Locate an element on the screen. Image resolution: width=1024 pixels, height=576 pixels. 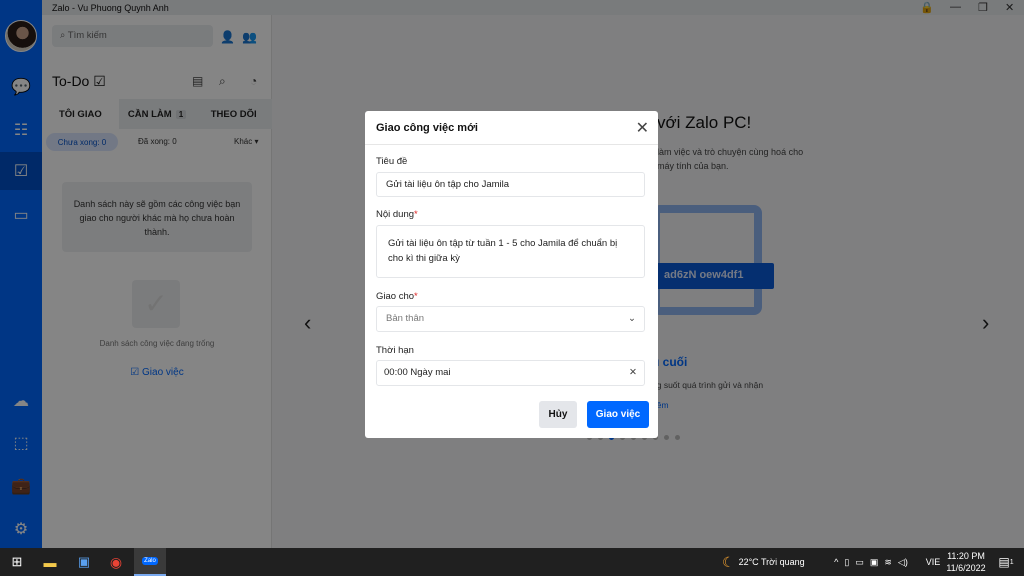
store-icon: ▣ is located at coordinates (84, 562).